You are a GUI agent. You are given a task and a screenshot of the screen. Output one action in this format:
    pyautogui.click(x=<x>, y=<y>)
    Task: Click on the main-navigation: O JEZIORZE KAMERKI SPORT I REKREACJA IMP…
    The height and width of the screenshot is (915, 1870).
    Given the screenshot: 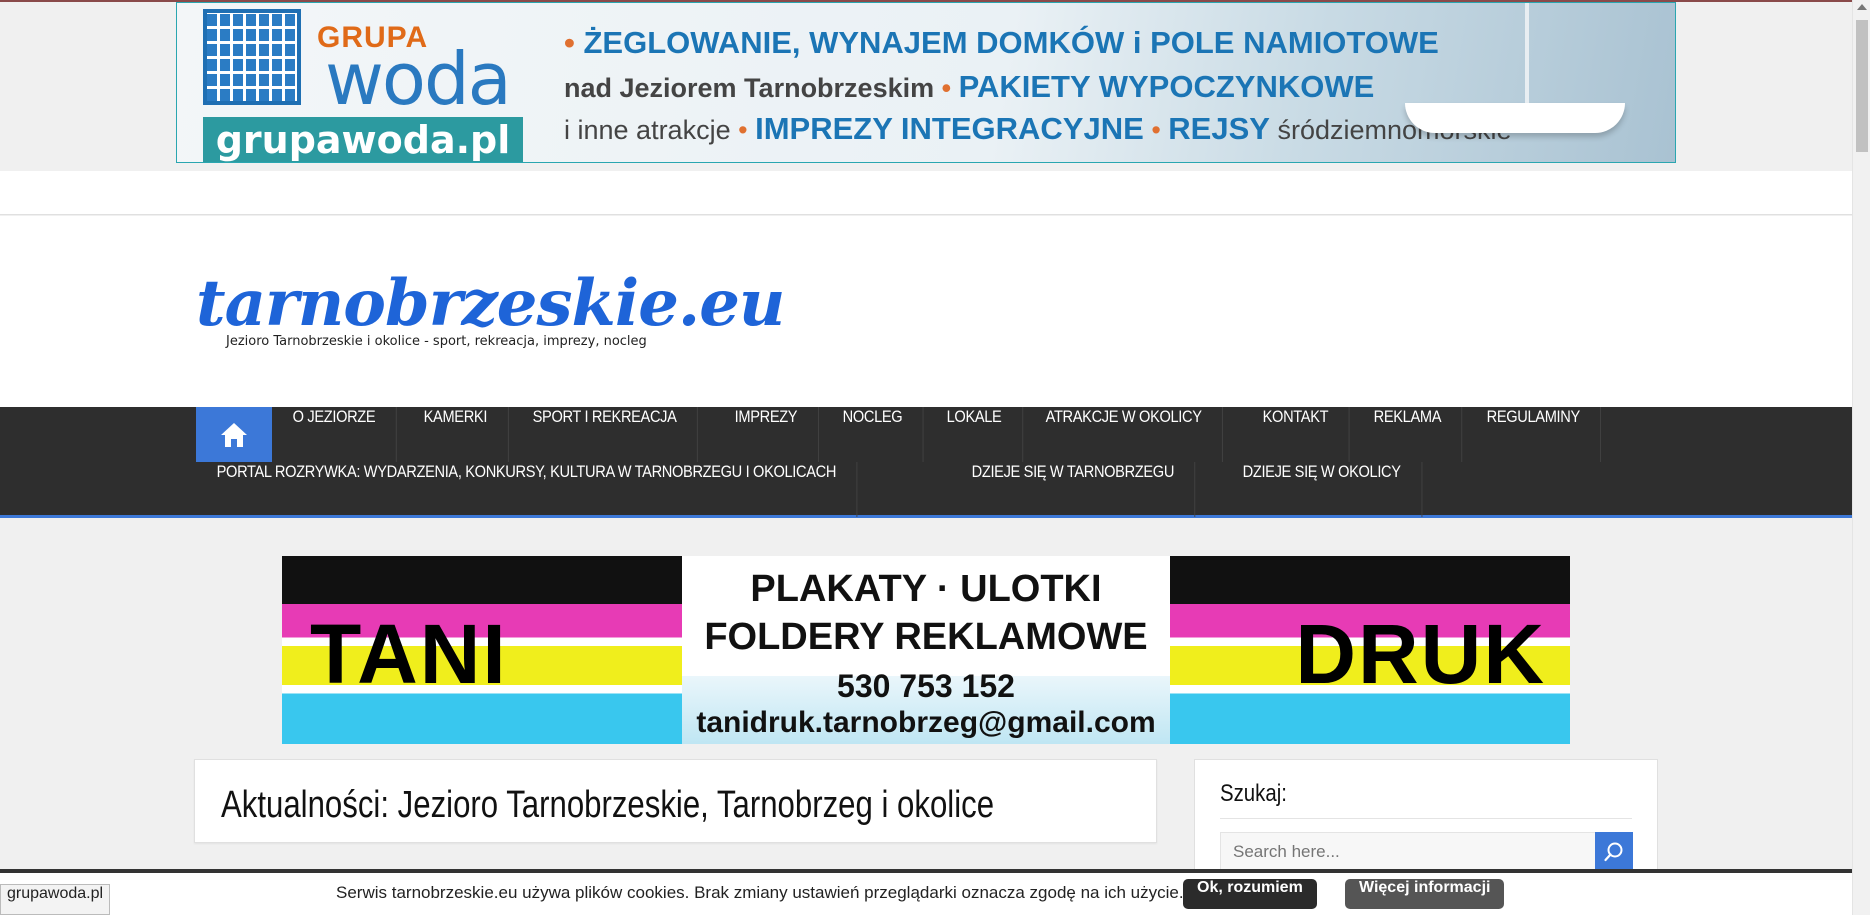 What is the action you would take?
    pyautogui.click(x=926, y=462)
    